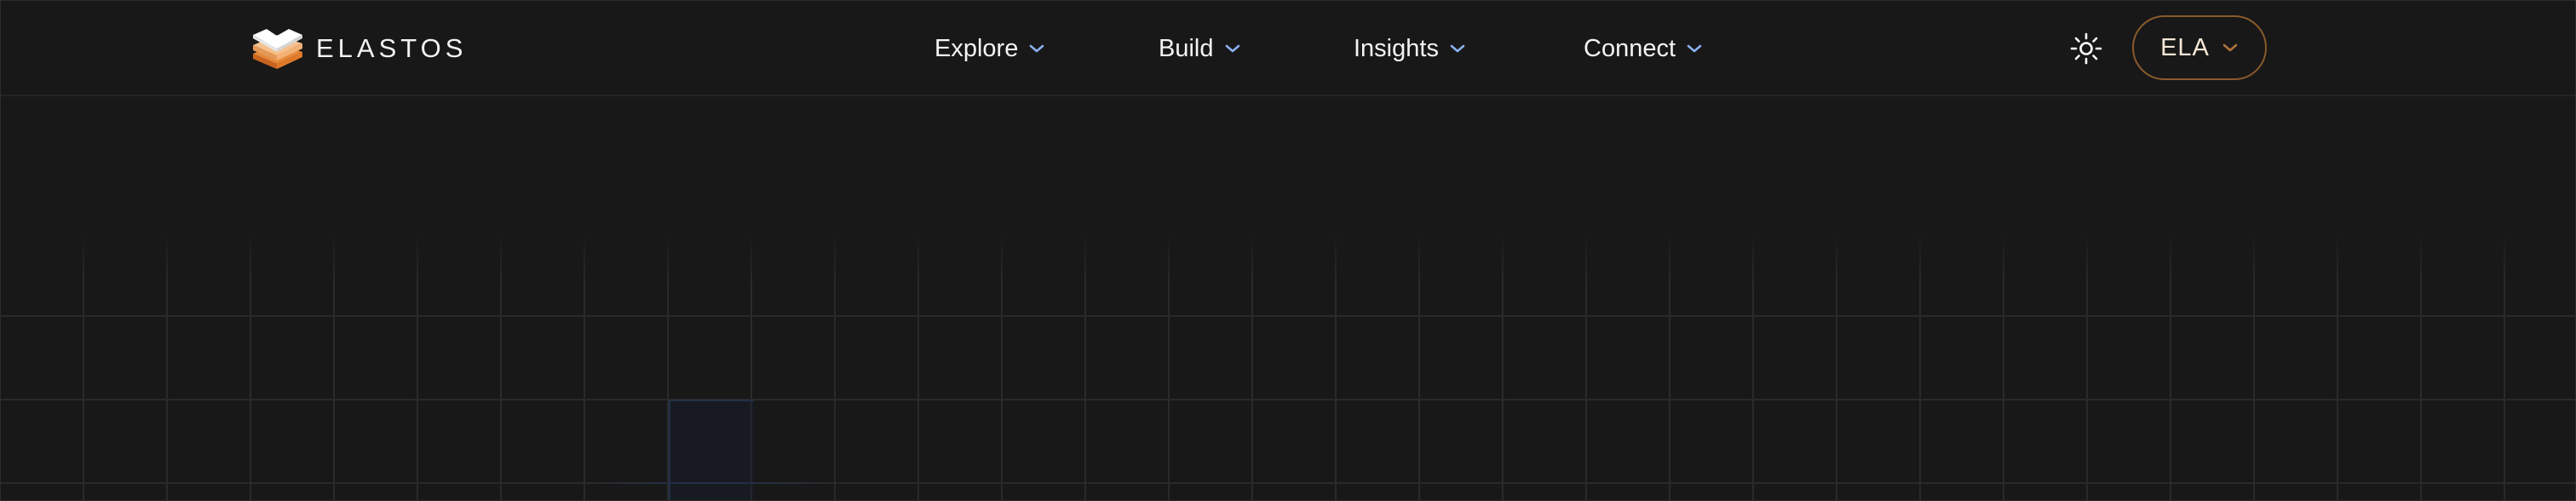  What do you see at coordinates (712, 450) in the screenshot?
I see `background-grid-highlight` at bounding box center [712, 450].